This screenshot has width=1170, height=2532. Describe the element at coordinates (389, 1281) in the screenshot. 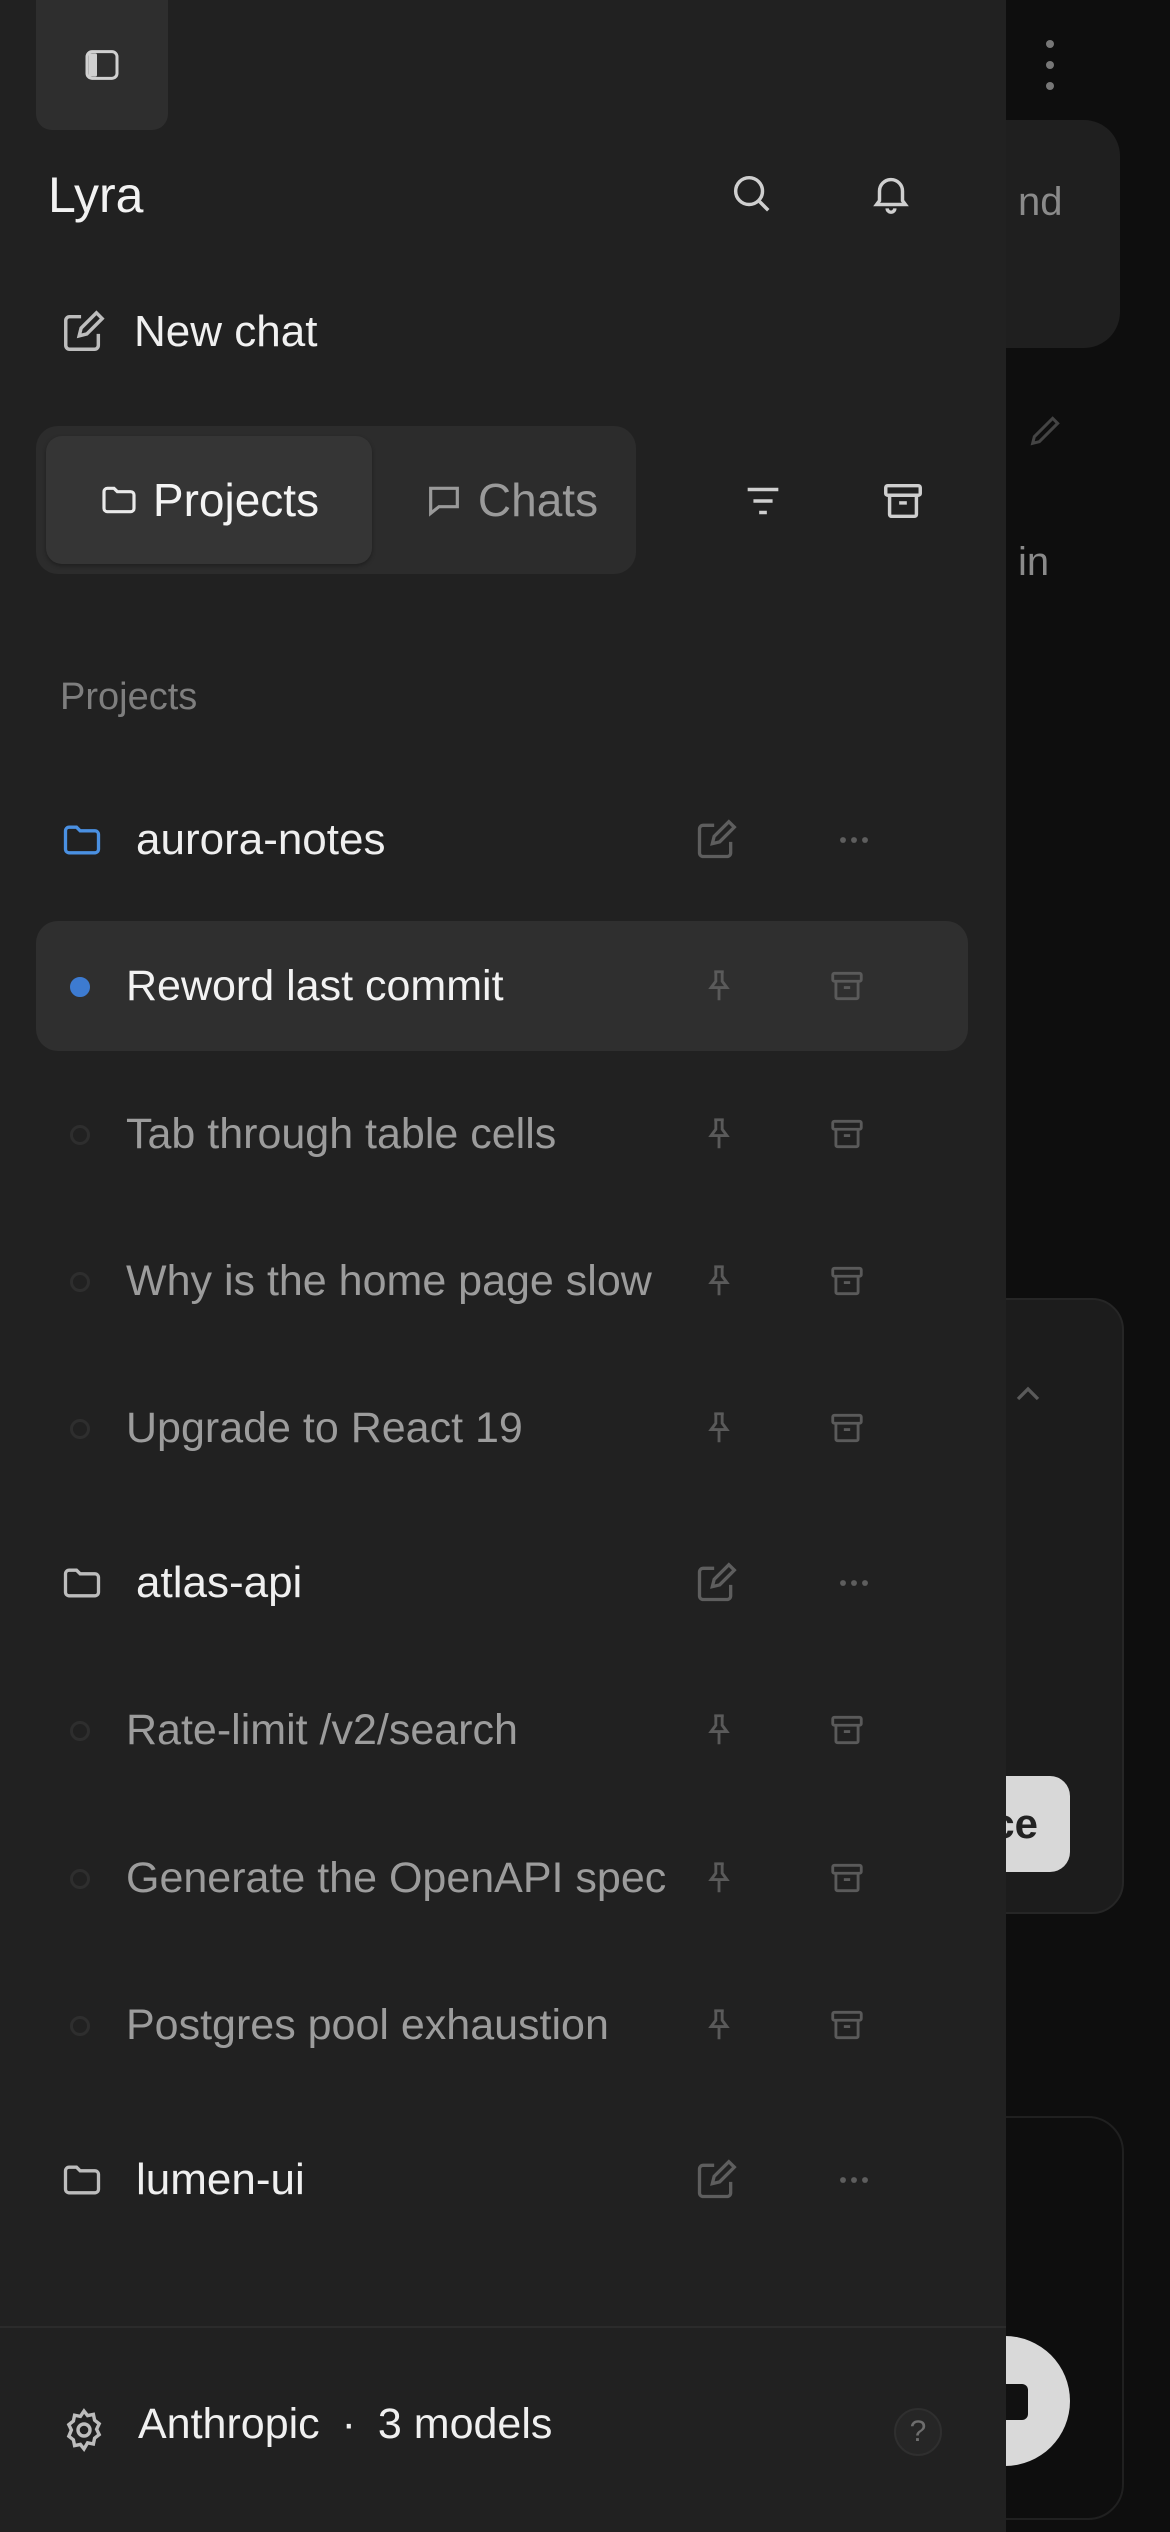

I see `chat-title: Why is the home page slow` at that location.